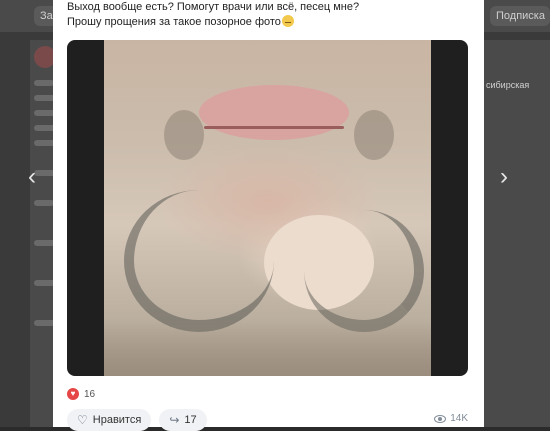 This screenshot has width=550, height=431. I want to click on views-count: 14K, so click(459, 418).